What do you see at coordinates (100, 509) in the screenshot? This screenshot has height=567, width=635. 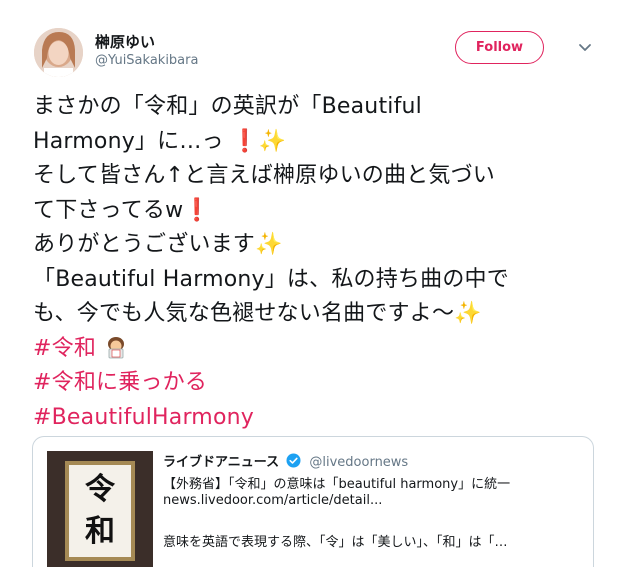 I see `card-thumbnail: 令 和` at bounding box center [100, 509].